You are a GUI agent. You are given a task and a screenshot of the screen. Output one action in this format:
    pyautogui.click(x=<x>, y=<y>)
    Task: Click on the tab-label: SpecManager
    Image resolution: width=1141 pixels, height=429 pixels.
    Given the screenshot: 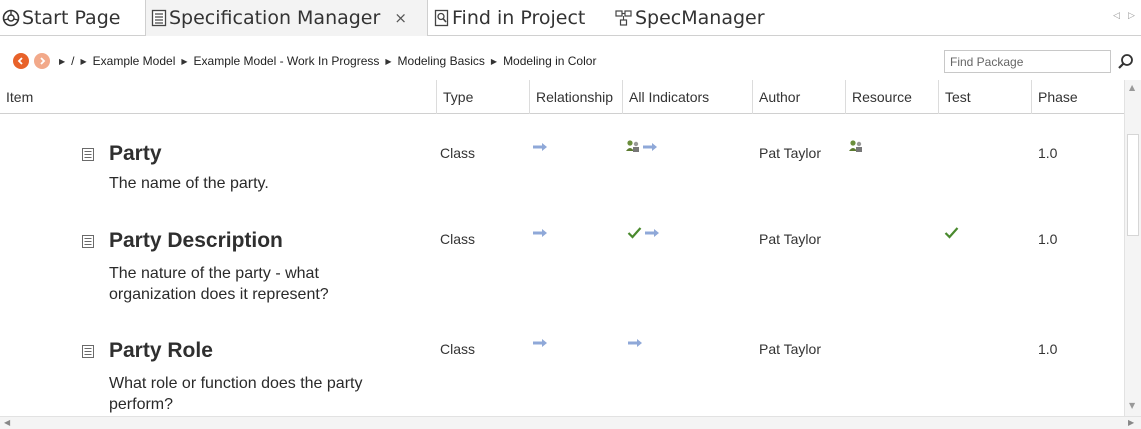 What is the action you would take?
    pyautogui.click(x=700, y=18)
    